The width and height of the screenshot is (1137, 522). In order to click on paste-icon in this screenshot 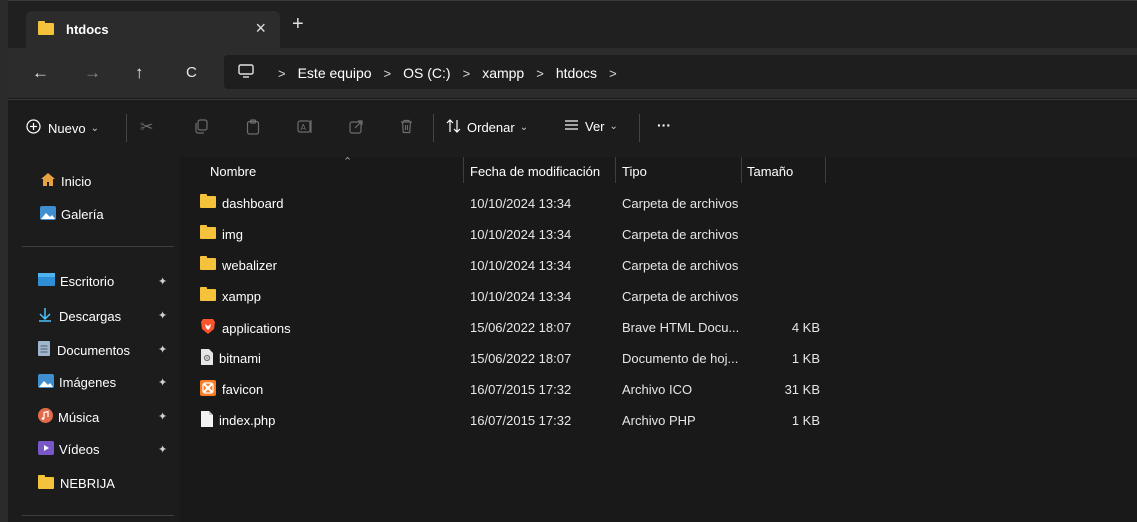, I will do `click(253, 127)`.